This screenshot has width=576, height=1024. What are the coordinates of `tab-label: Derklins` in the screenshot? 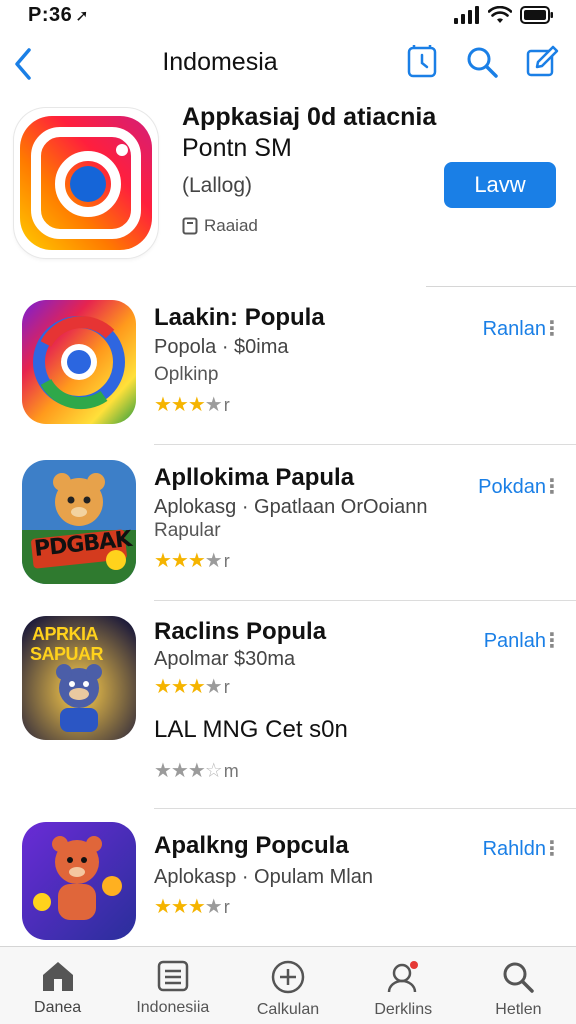 It's located at (403, 1009).